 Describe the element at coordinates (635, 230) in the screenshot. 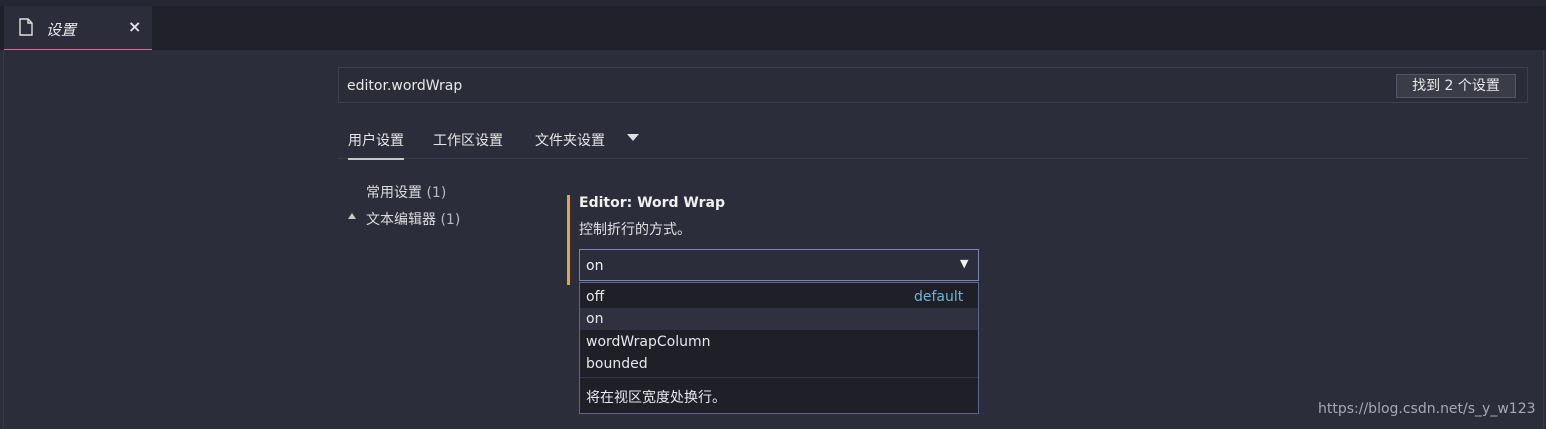

I see `setting-description: 控制折行的方式。` at that location.